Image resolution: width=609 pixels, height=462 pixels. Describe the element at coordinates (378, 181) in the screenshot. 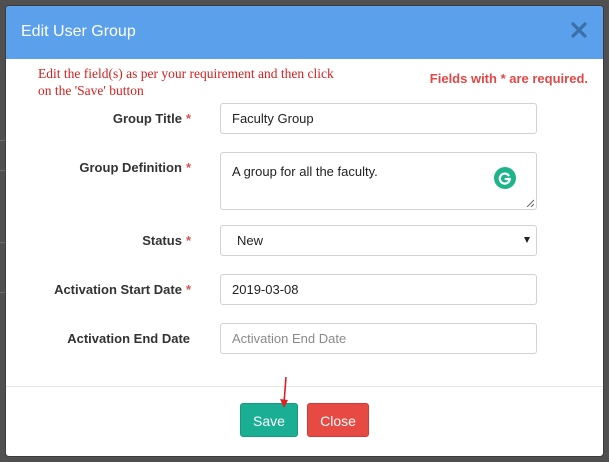

I see `group-definition-textarea: A group for all the faculty.` at that location.